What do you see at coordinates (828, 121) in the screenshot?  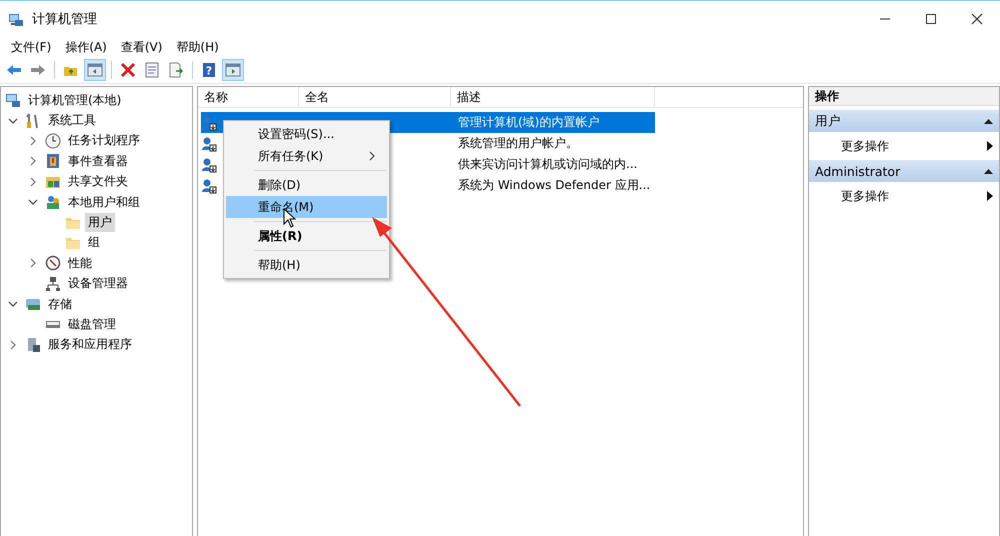 I see `section-title: 用户` at bounding box center [828, 121].